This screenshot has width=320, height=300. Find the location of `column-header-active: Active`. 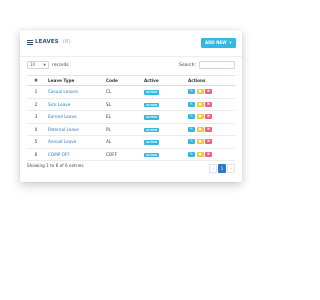

column-header-active: Active is located at coordinates (163, 80).